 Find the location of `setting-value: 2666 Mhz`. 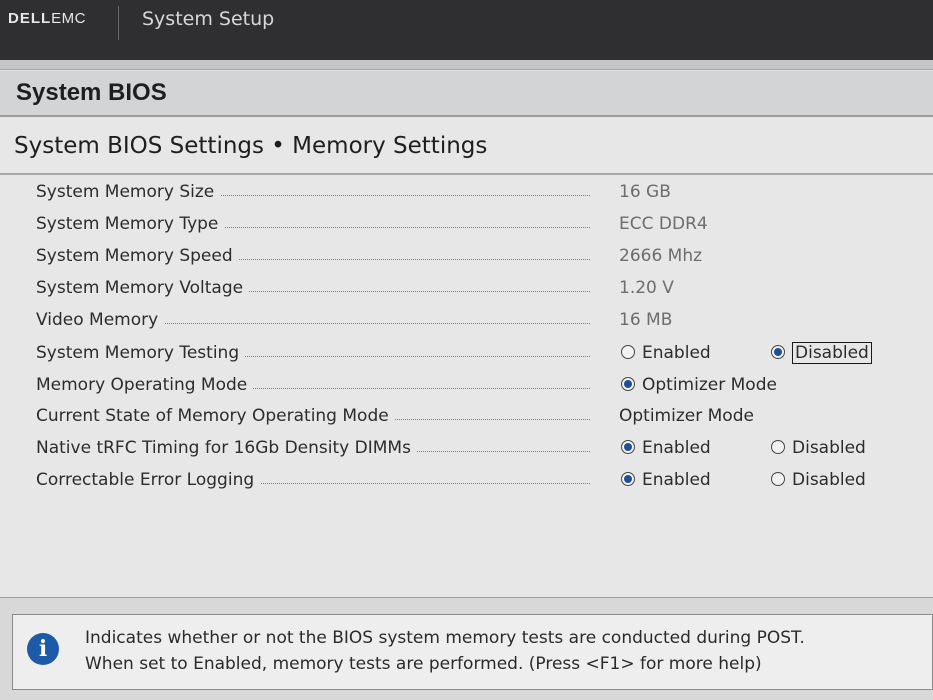

setting-value: 2666 Mhz is located at coordinates (661, 256).